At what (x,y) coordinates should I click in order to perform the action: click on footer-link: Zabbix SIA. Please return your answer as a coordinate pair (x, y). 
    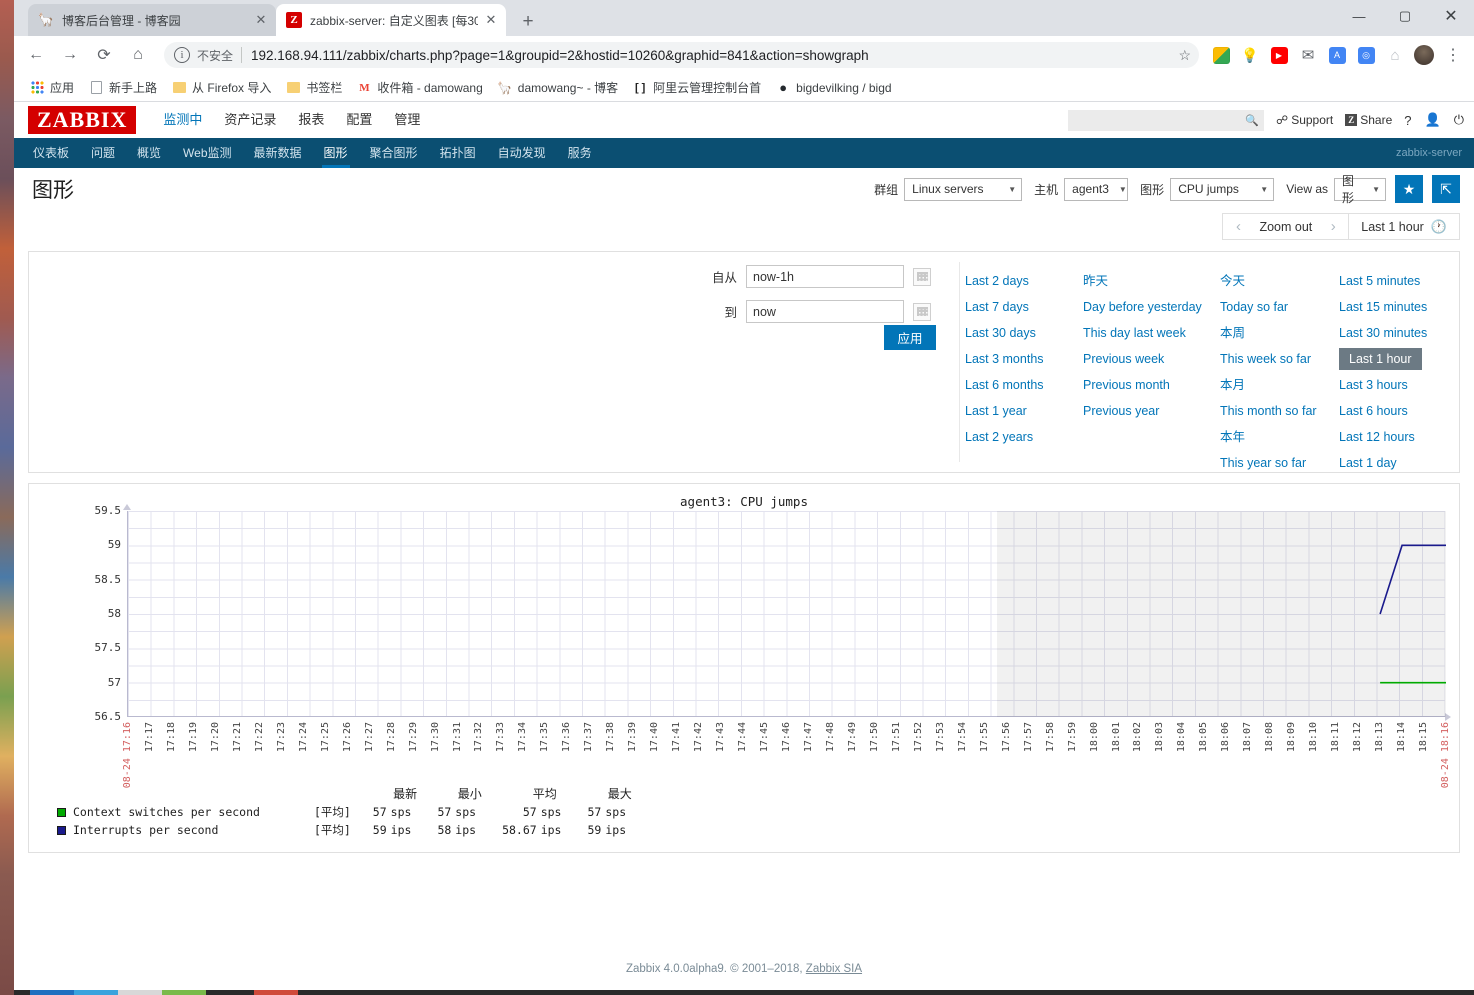
    Looking at the image, I should click on (834, 969).